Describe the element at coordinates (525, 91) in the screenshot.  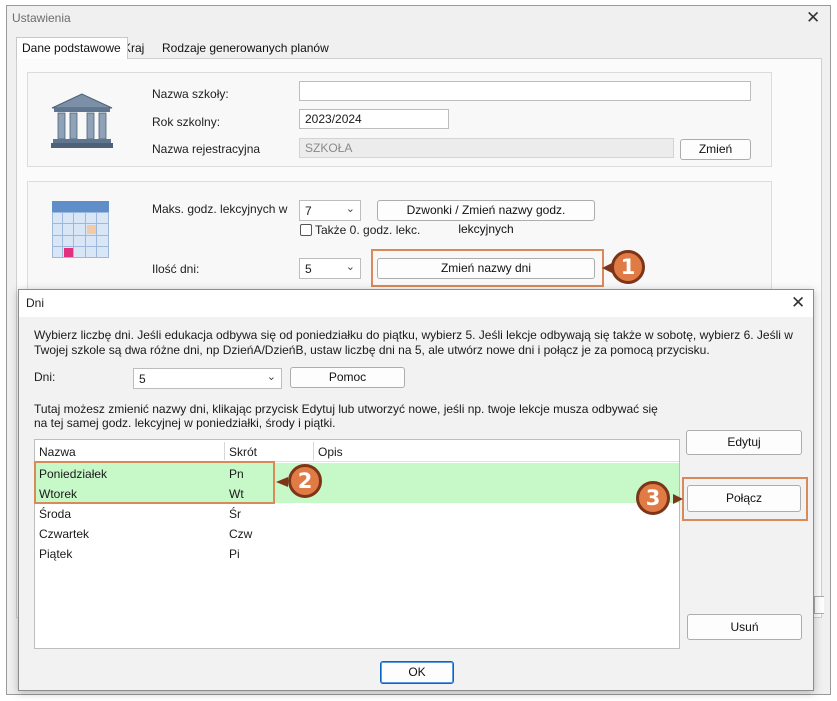
I see `school-name-field` at that location.